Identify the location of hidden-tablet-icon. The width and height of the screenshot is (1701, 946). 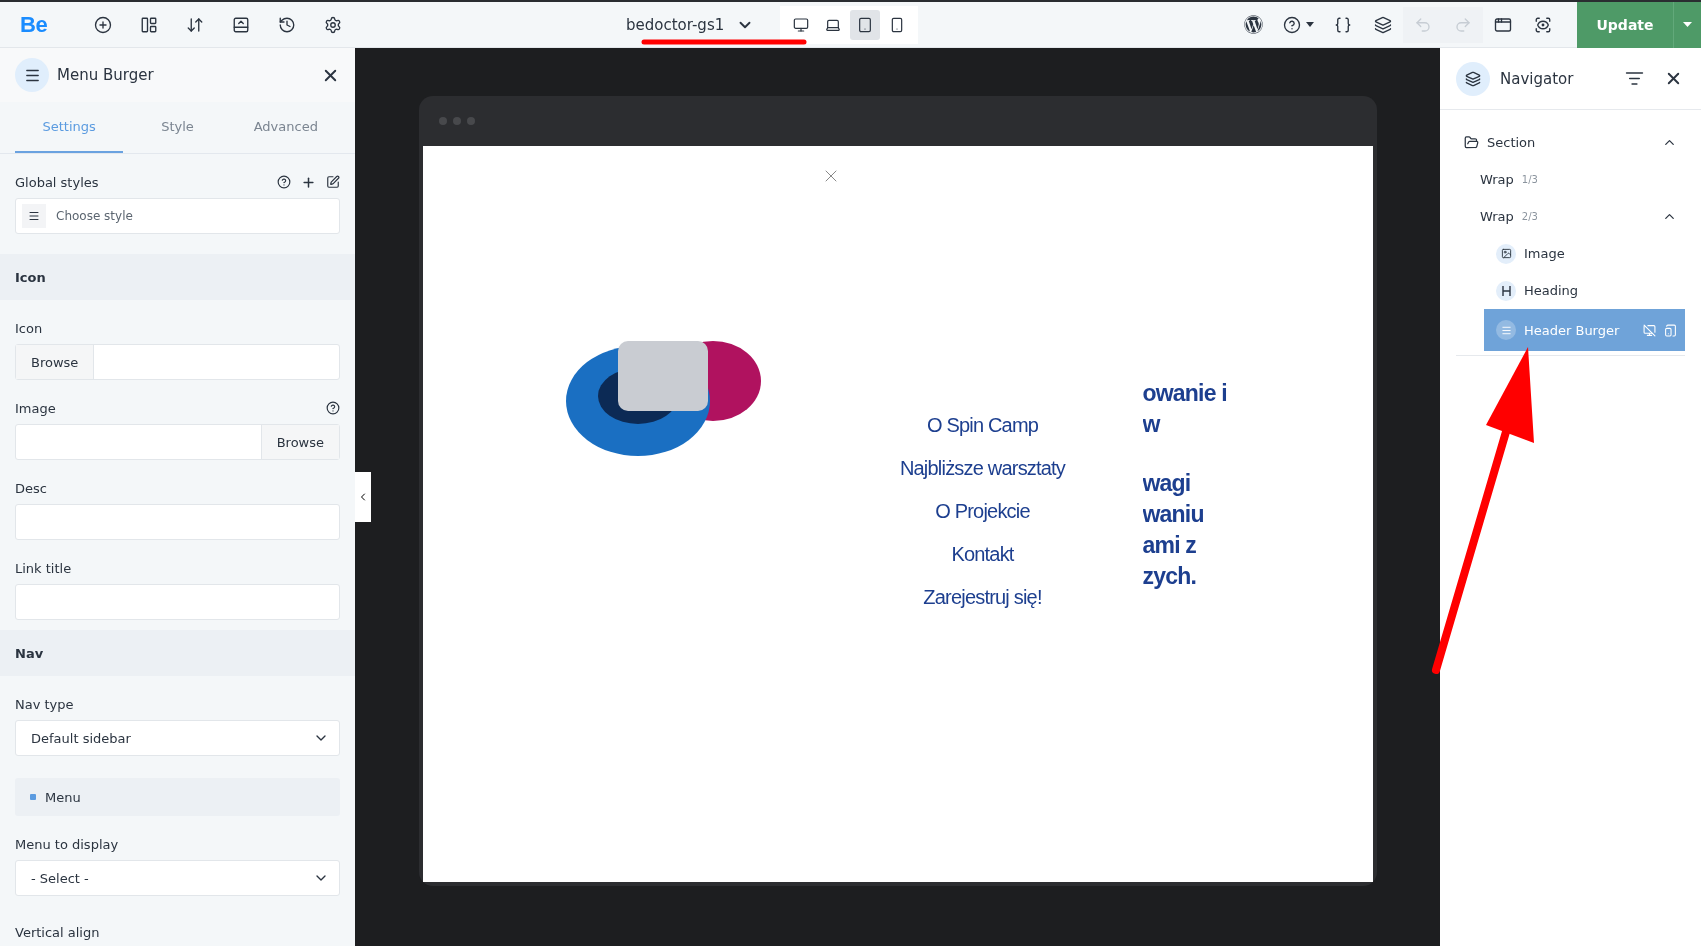
(1670, 330).